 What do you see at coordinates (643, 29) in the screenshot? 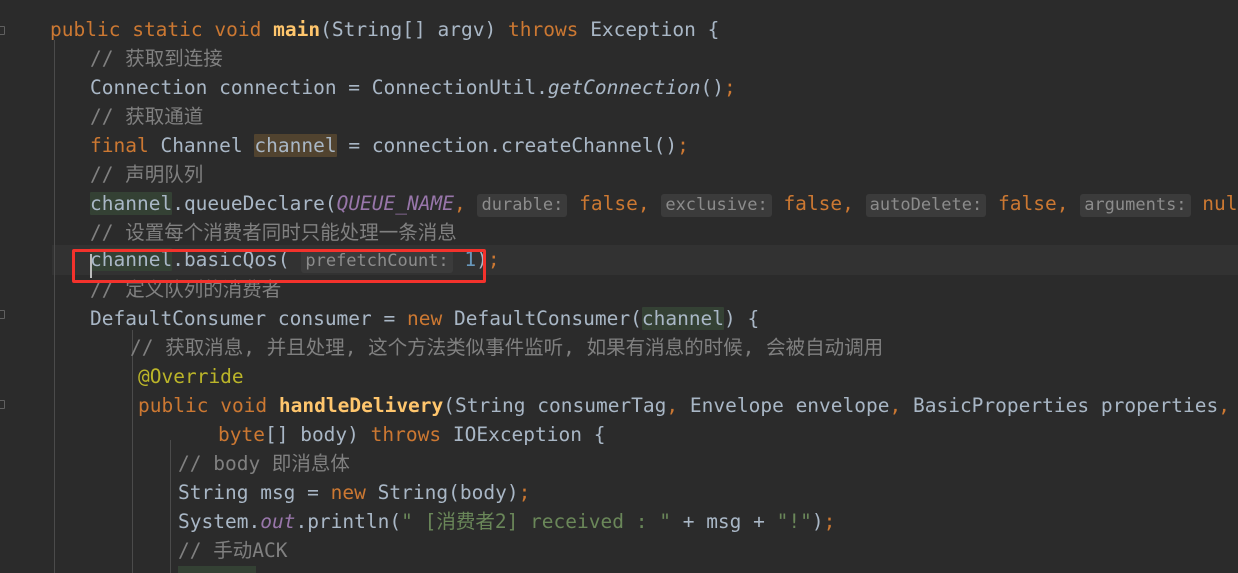
I see `code-token: Exception` at bounding box center [643, 29].